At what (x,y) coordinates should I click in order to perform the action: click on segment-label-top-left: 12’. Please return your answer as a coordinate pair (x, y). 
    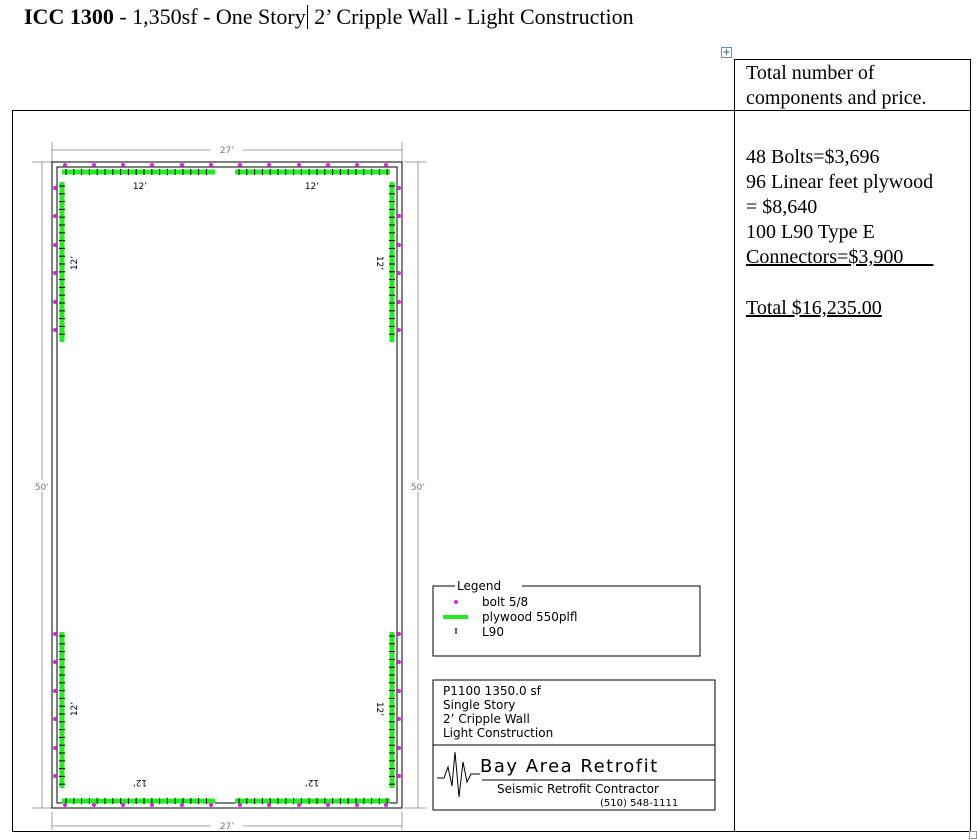
    Looking at the image, I should click on (140, 187).